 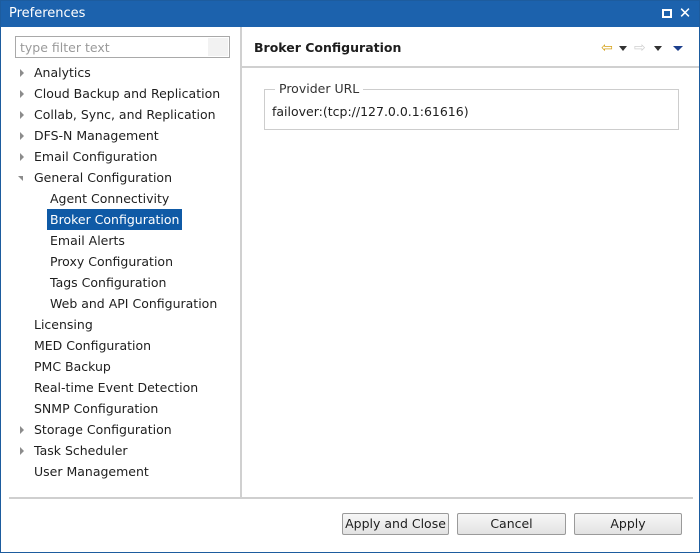 I want to click on button-bar-divider, so click(x=351, y=498).